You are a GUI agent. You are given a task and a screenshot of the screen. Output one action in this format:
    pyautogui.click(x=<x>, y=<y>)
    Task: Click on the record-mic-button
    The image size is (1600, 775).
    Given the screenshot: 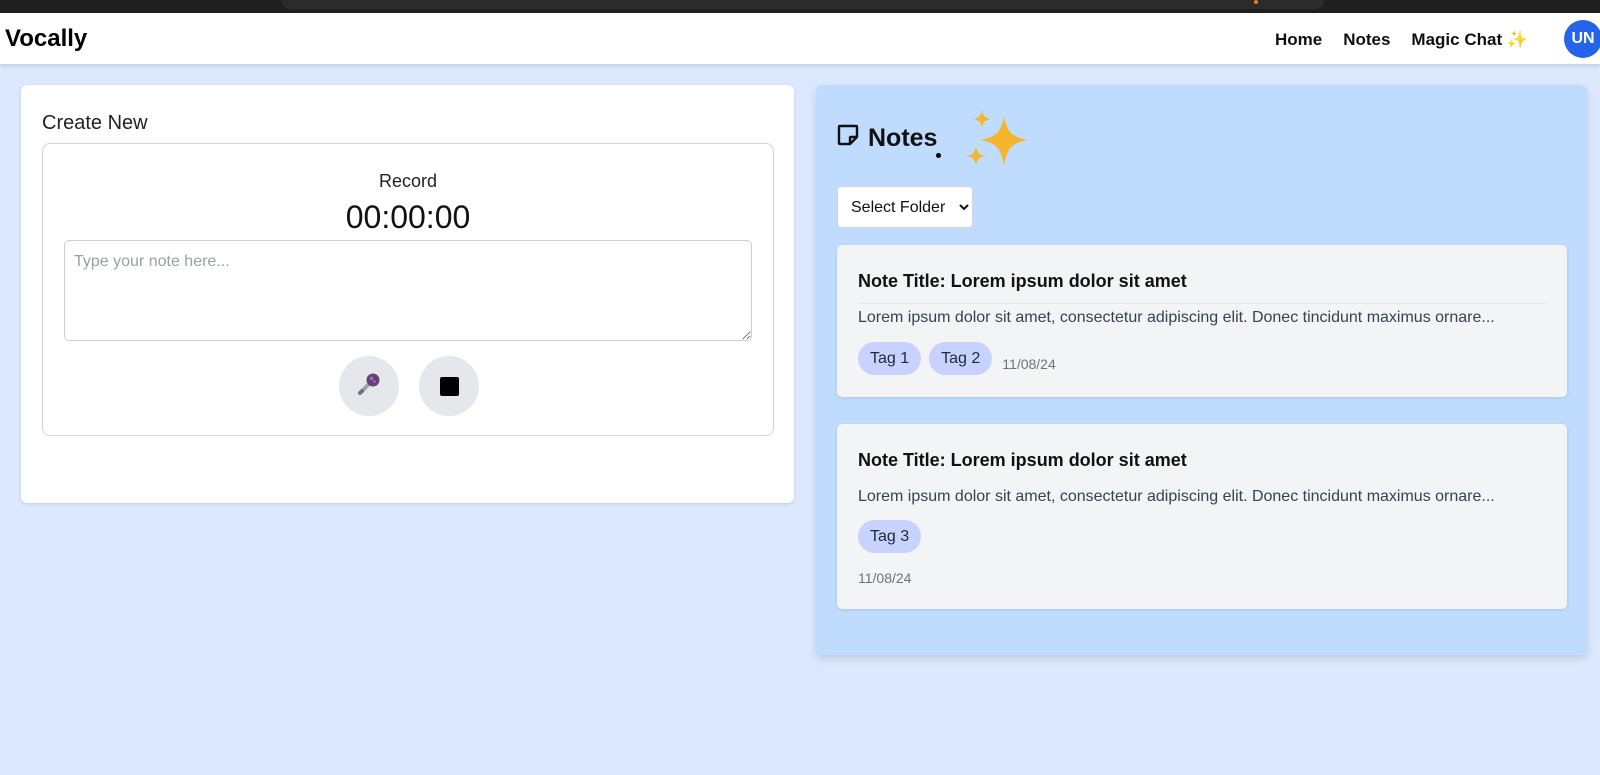 What is the action you would take?
    pyautogui.click(x=369, y=386)
    